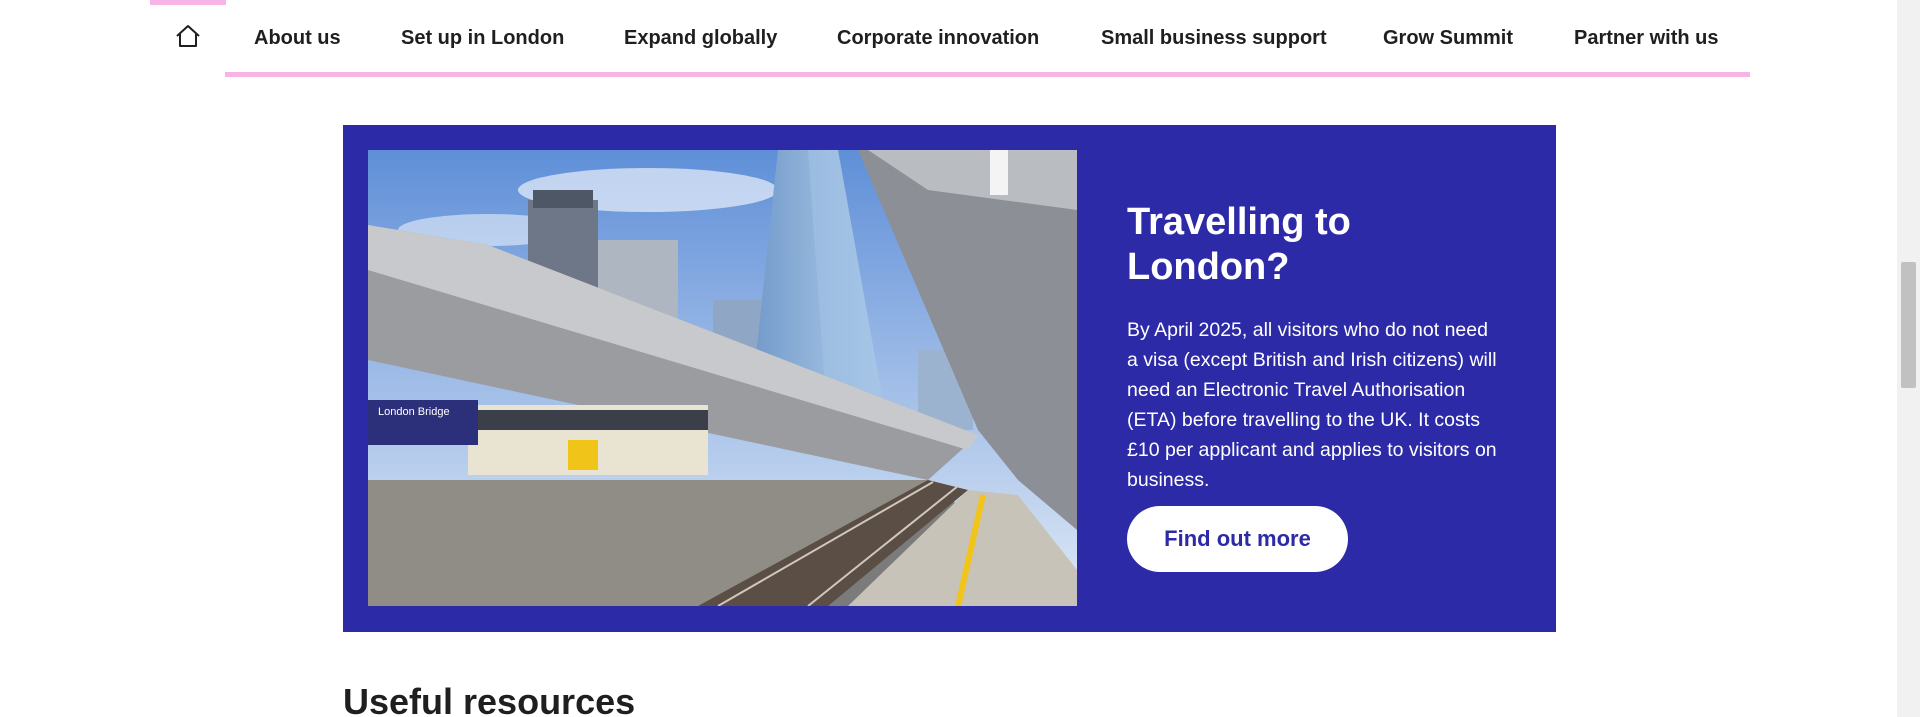 The image size is (1920, 717). I want to click on scrollbar-thumb, so click(1908, 325).